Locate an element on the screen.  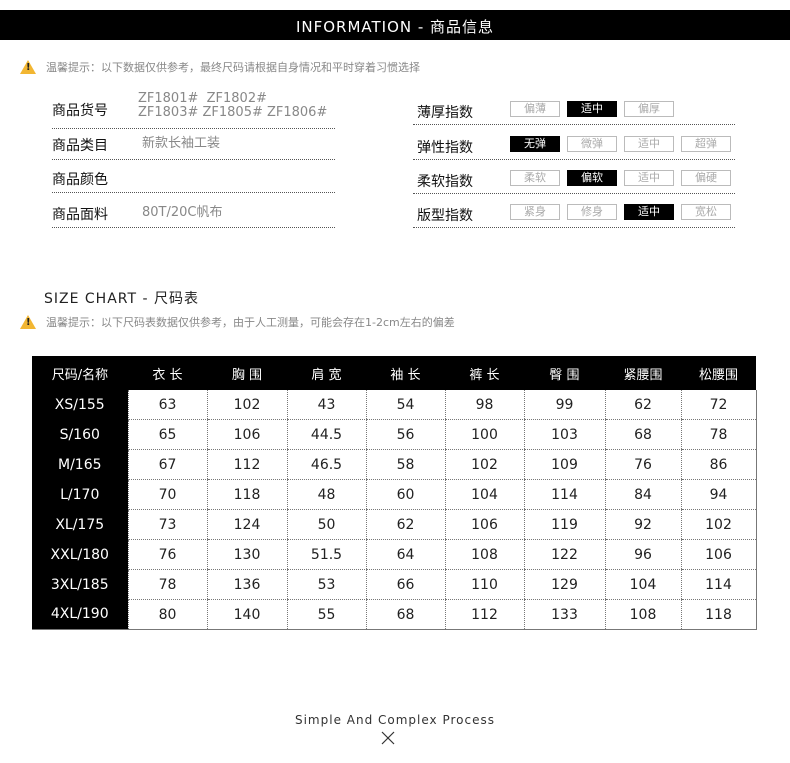
size-value-cell: 64 is located at coordinates (405, 554).